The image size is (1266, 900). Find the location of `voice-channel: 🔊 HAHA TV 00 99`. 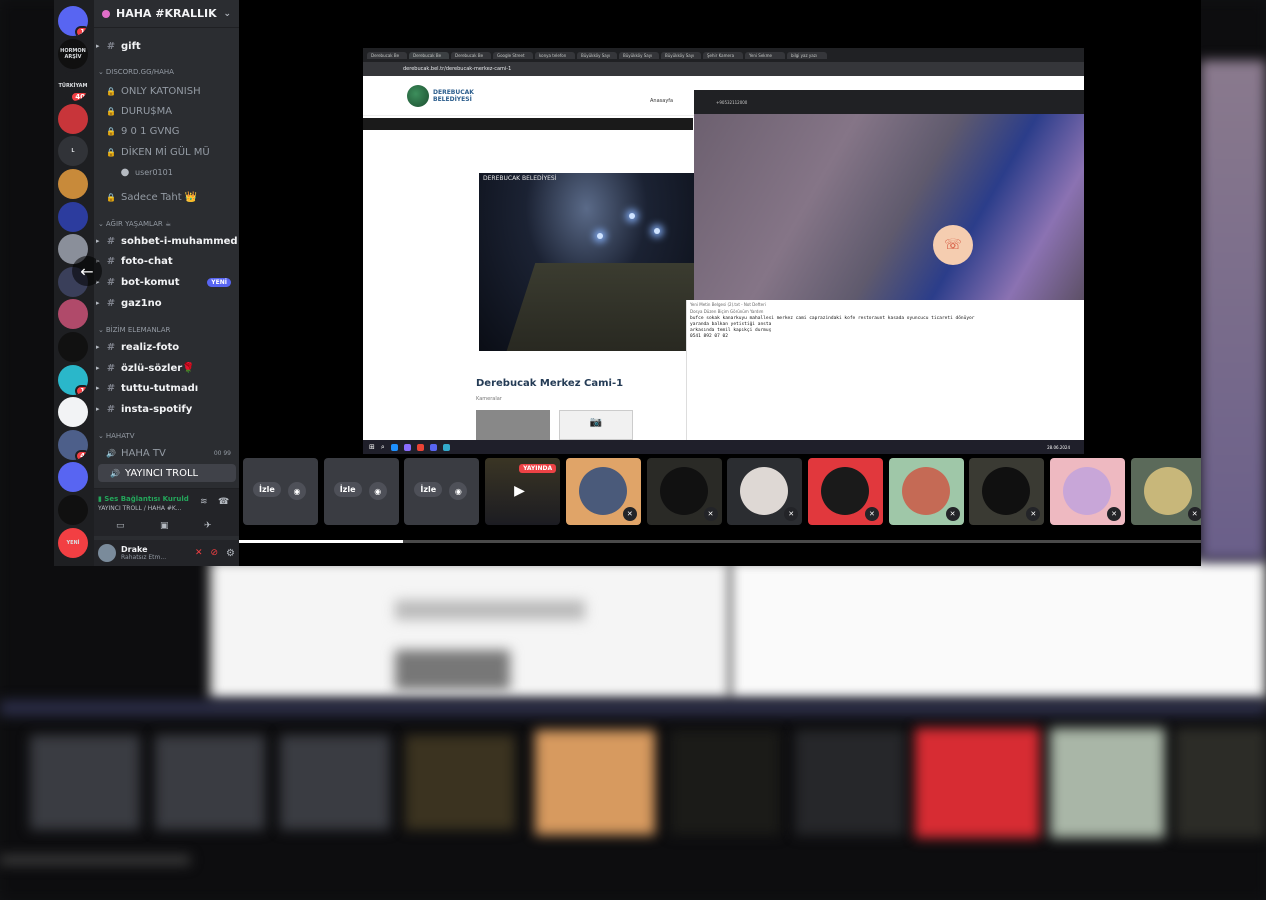

voice-channel: 🔊 HAHA TV 00 99 is located at coordinates (166, 453).